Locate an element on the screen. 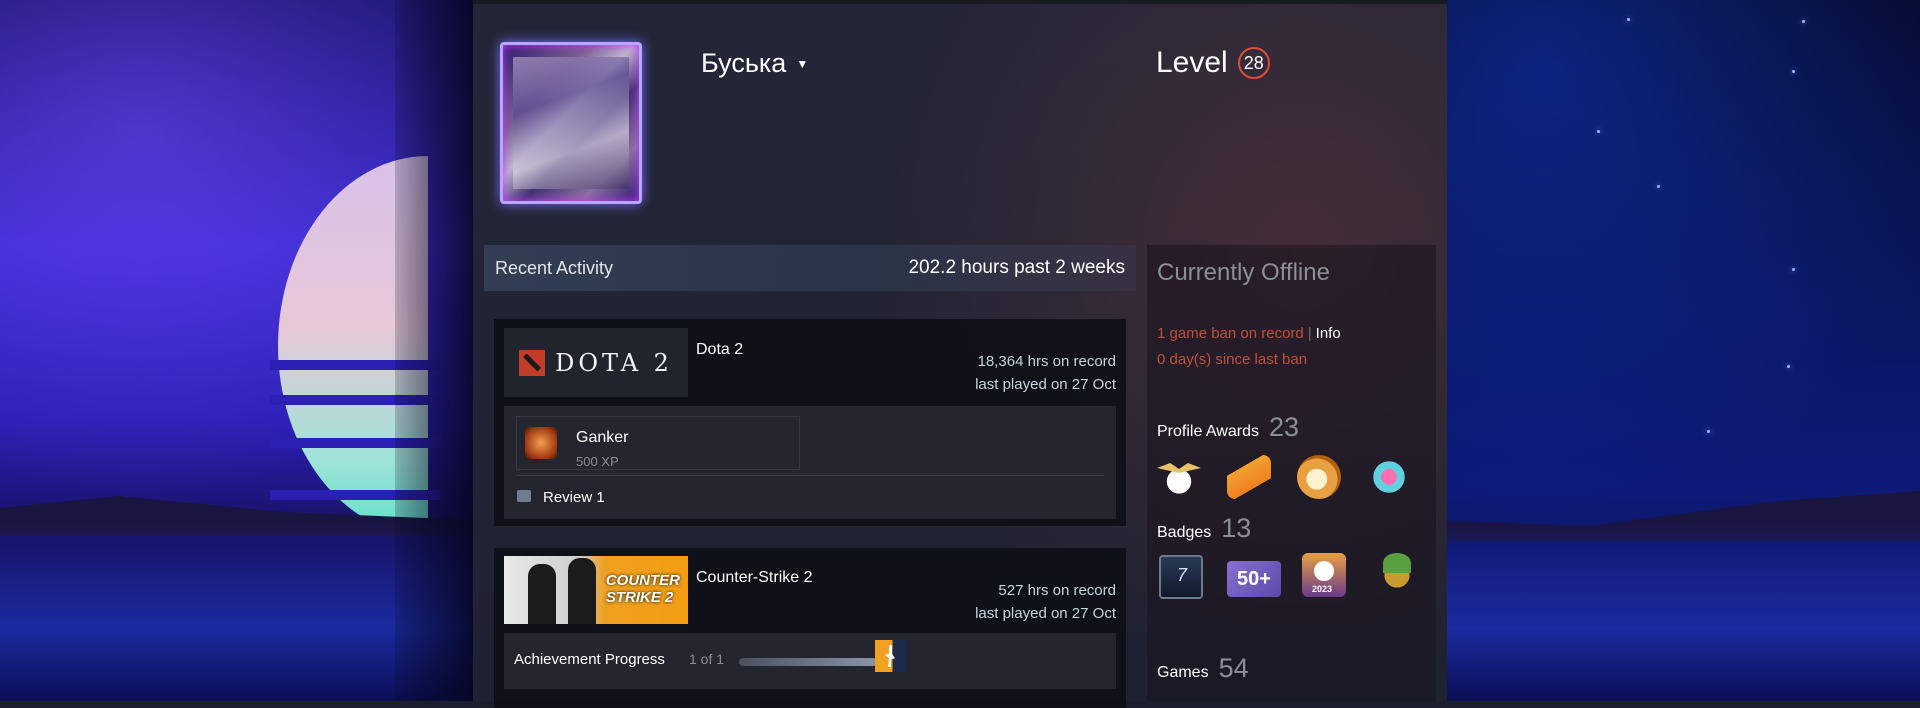  achievement-ganker-icon is located at coordinates (541, 443).